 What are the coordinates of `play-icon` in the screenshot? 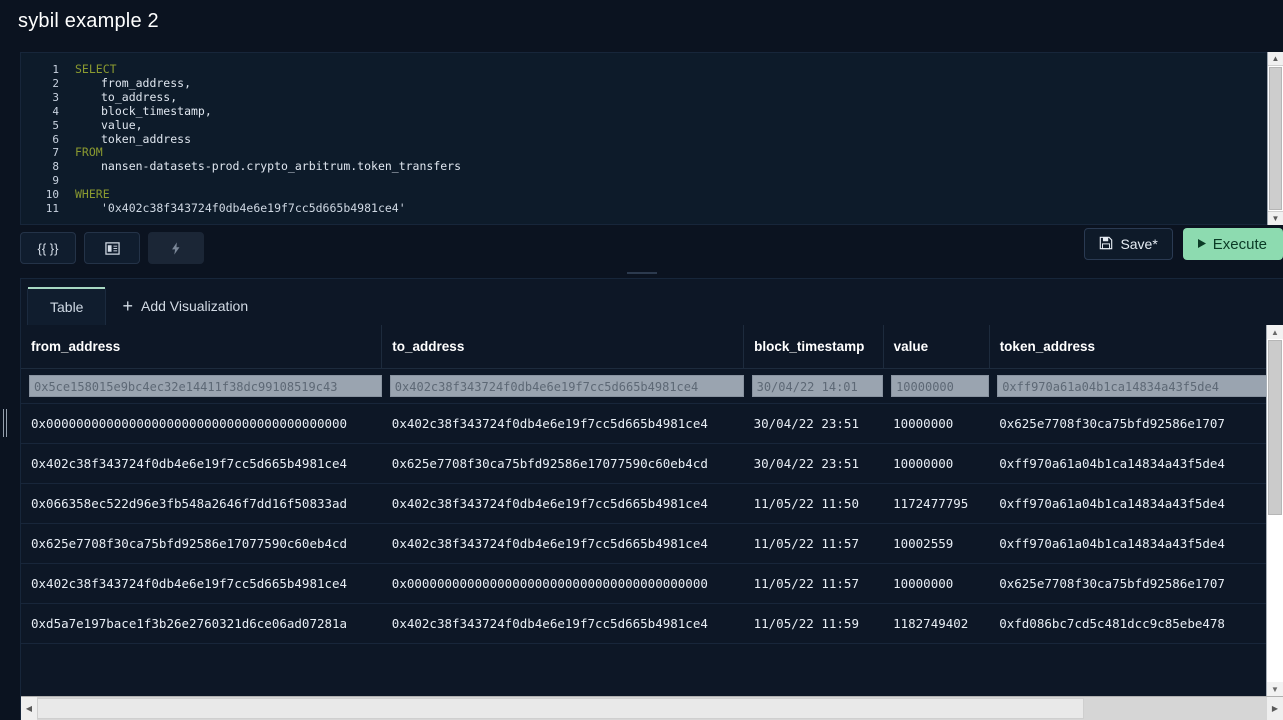 It's located at (1202, 244).